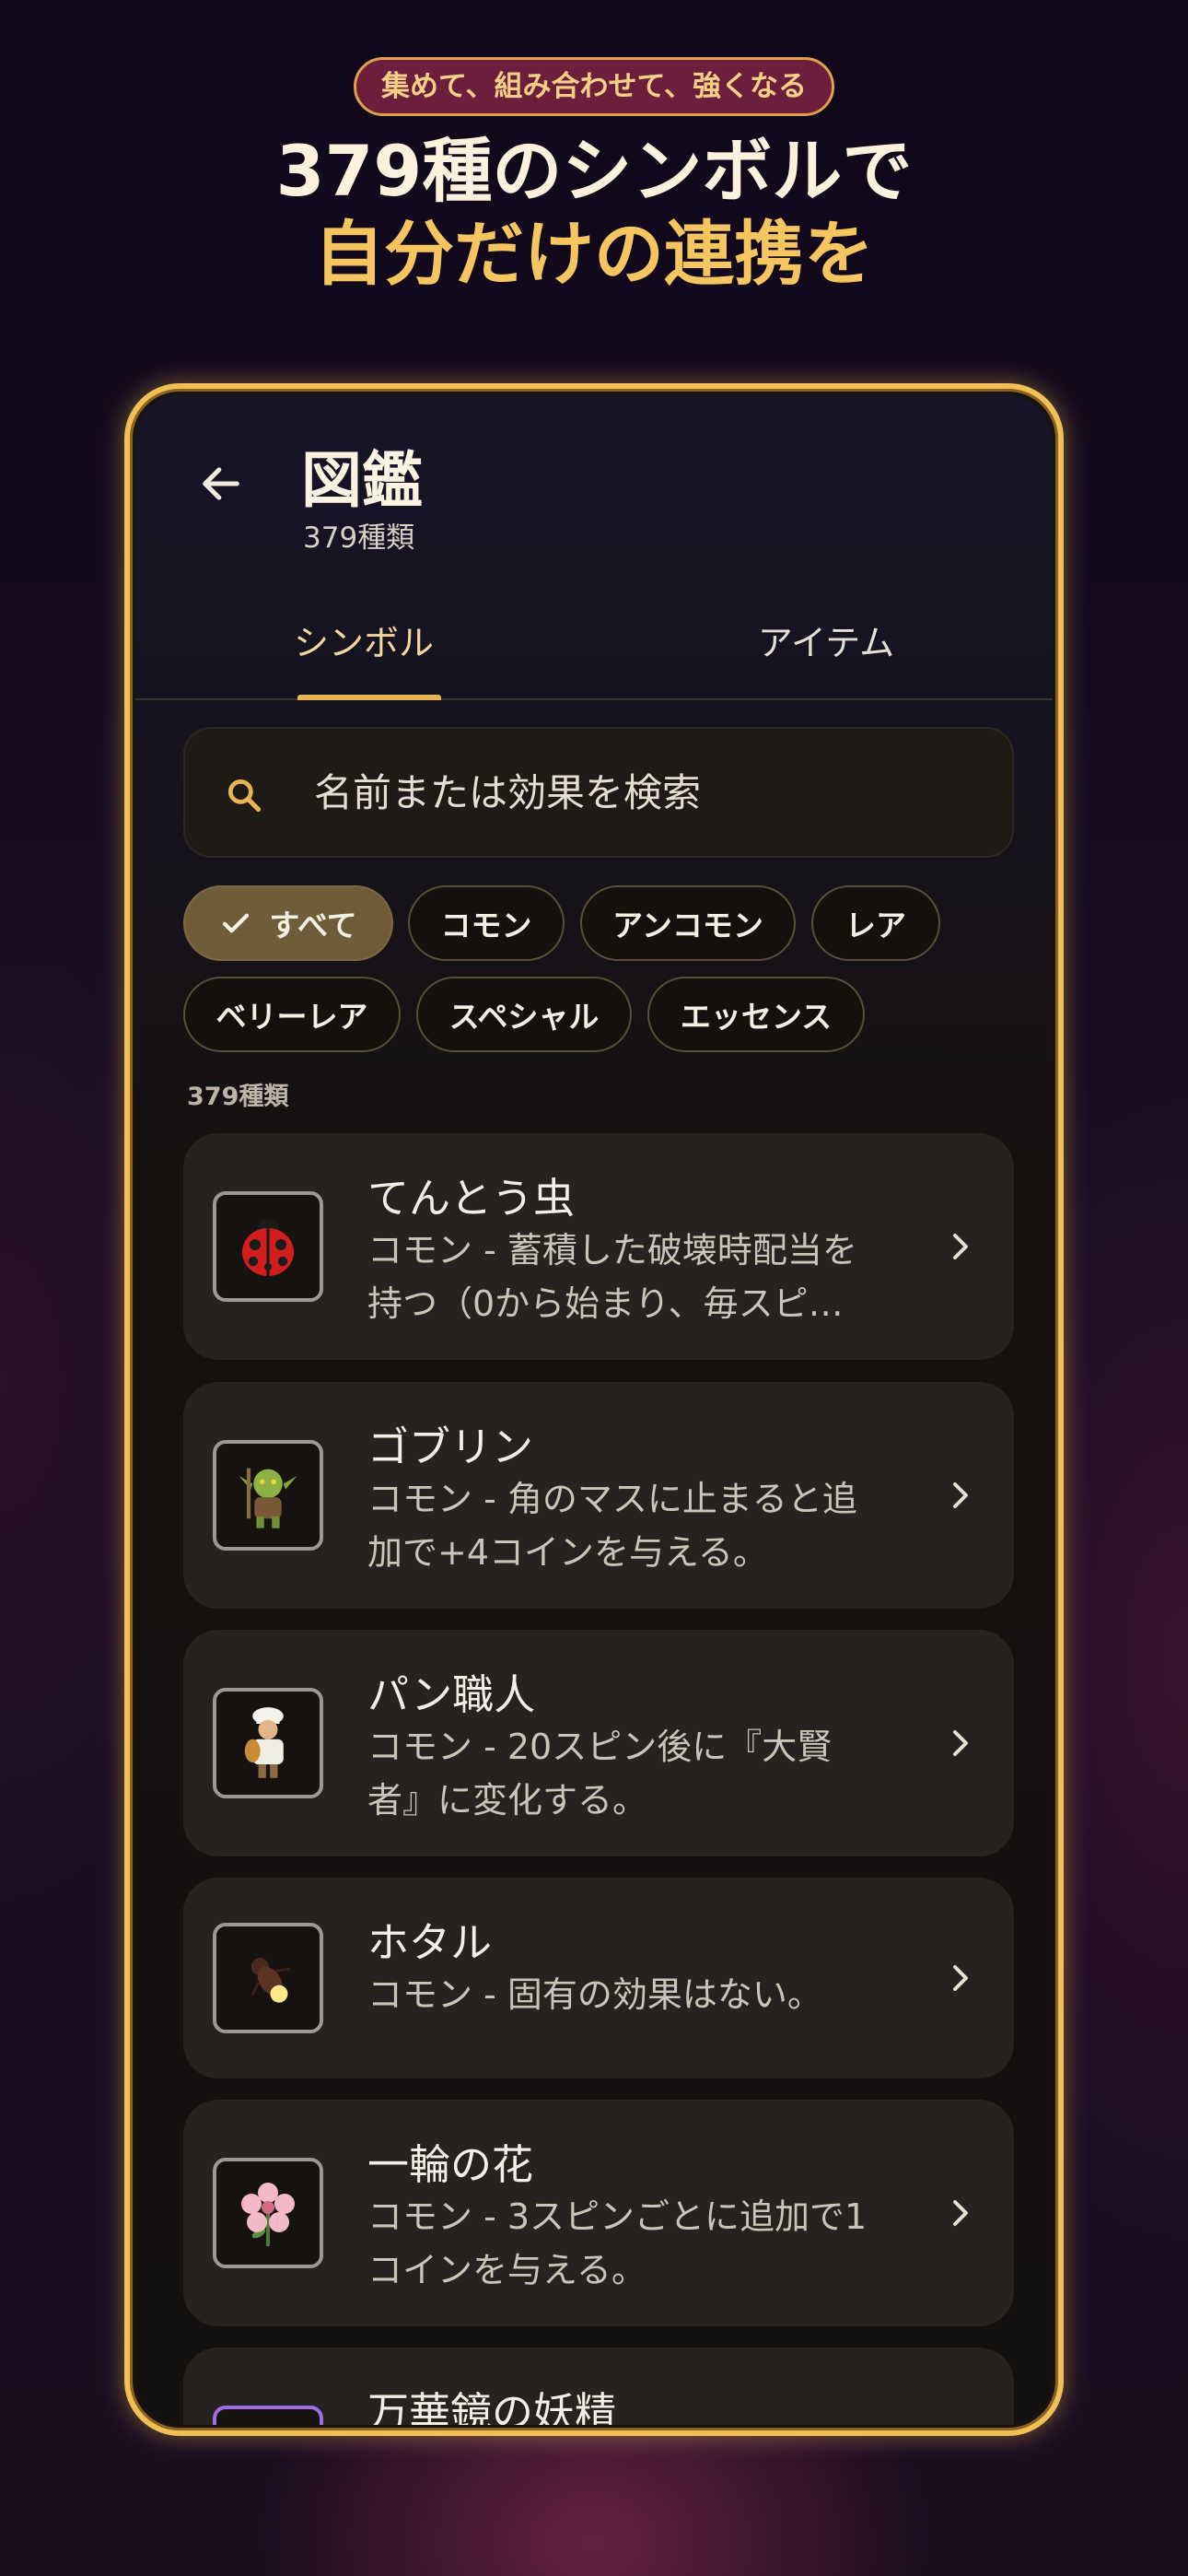 This screenshot has width=1188, height=2576. I want to click on search-bar, so click(598, 792).